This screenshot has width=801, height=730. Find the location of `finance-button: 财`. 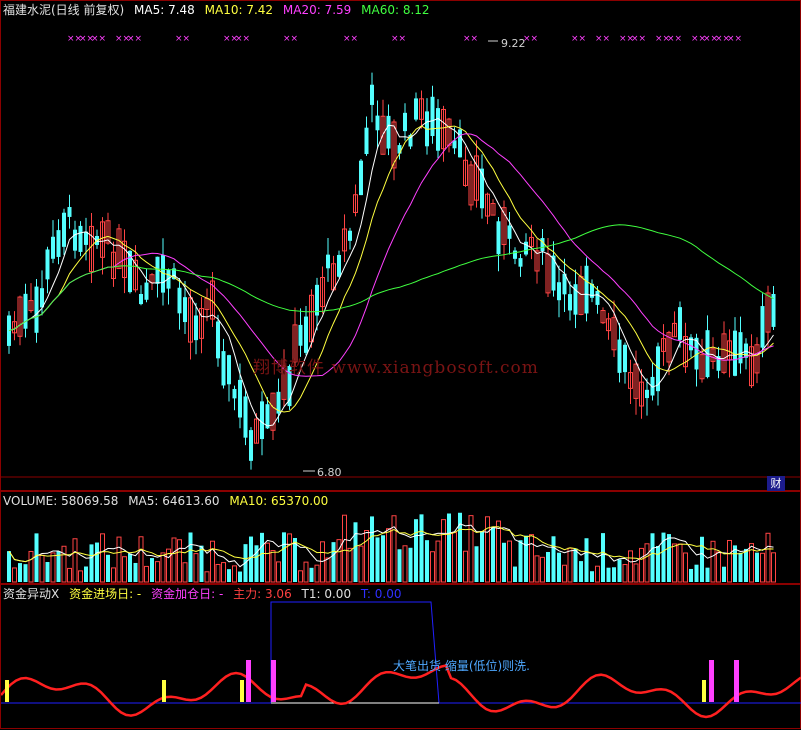

finance-button: 财 is located at coordinates (776, 483).